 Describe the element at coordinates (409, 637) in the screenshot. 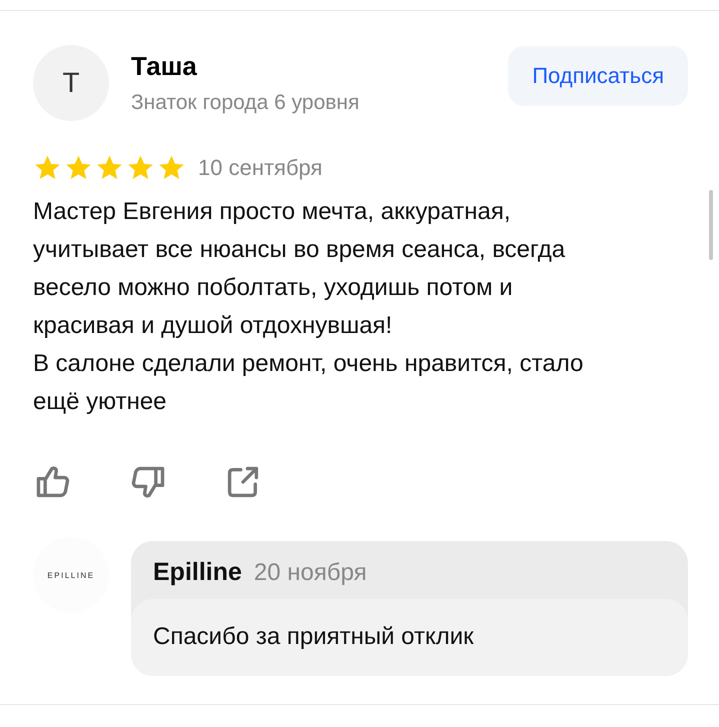

I see `reply-text: Спасибо за приятный отклик` at that location.